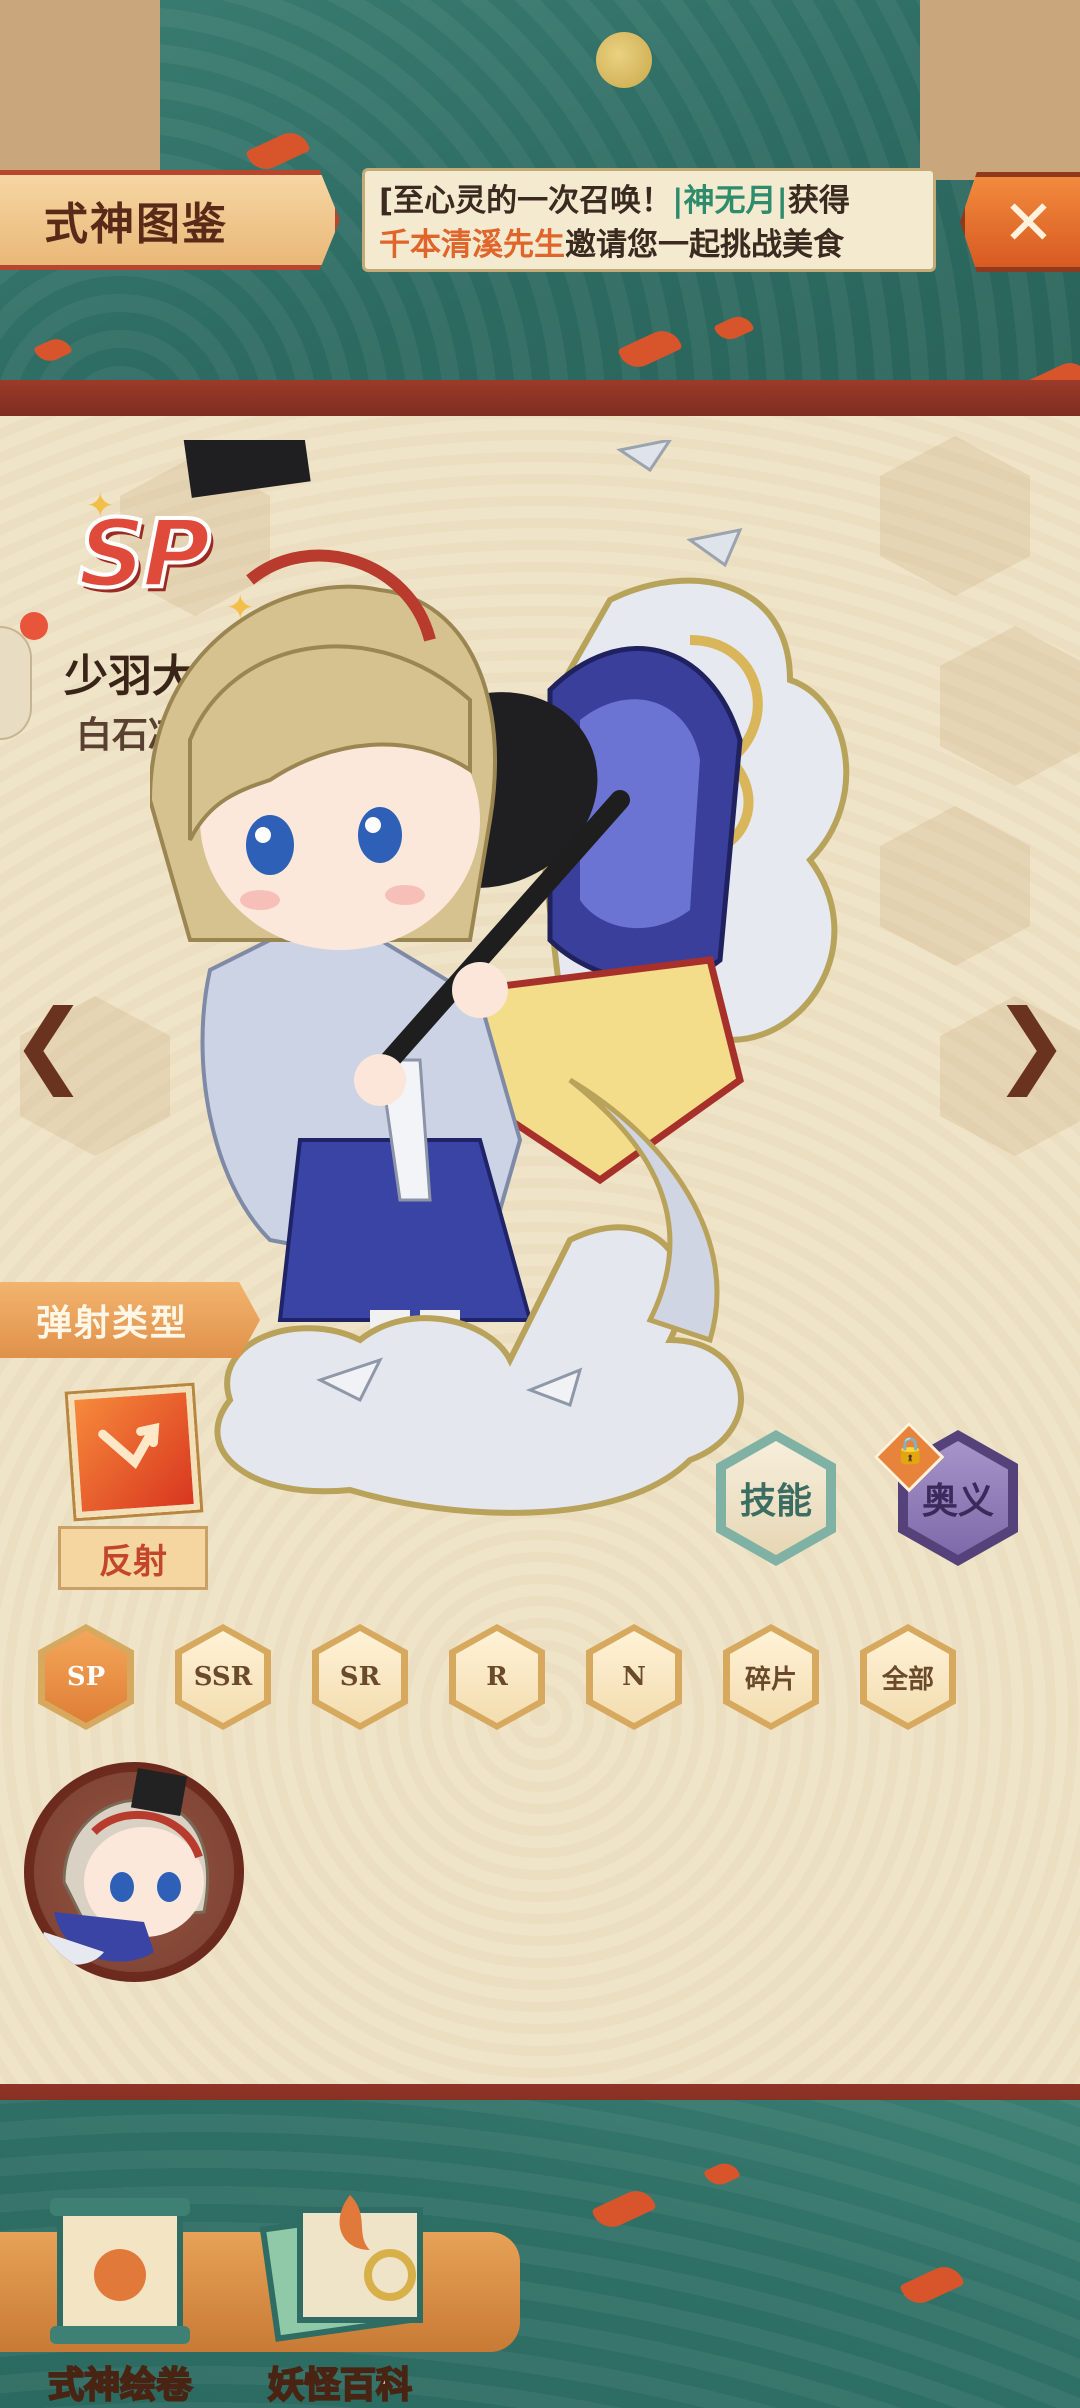 This screenshot has height=2408, width=1080. Describe the element at coordinates (129, 1445) in the screenshot. I see `reflect-arrow-icon` at that location.